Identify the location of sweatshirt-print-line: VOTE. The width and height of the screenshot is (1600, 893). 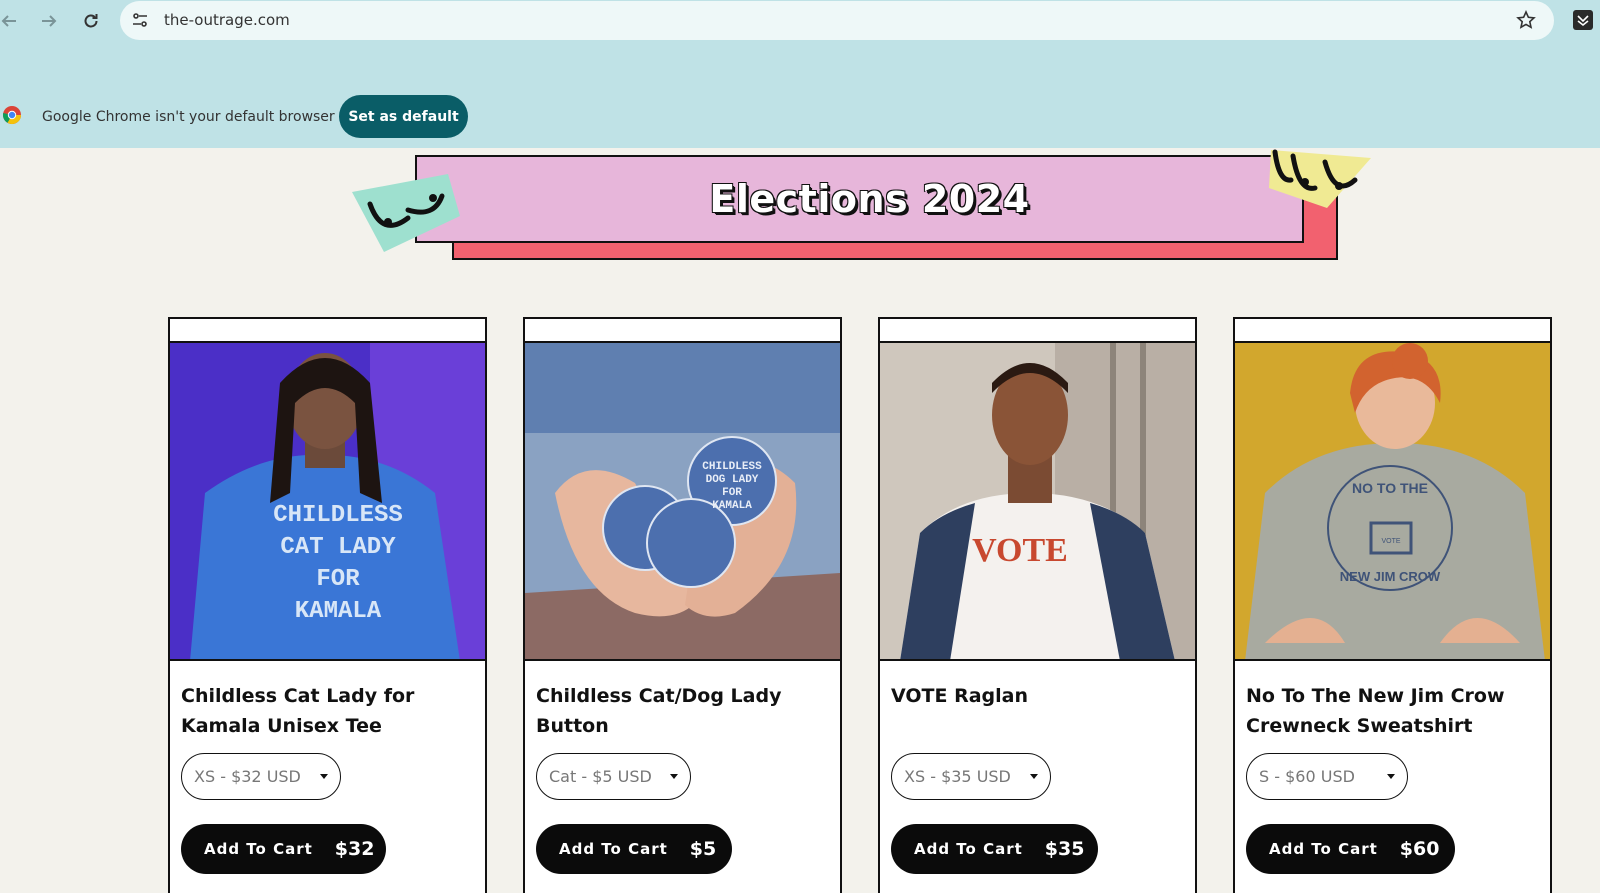
(1390, 541).